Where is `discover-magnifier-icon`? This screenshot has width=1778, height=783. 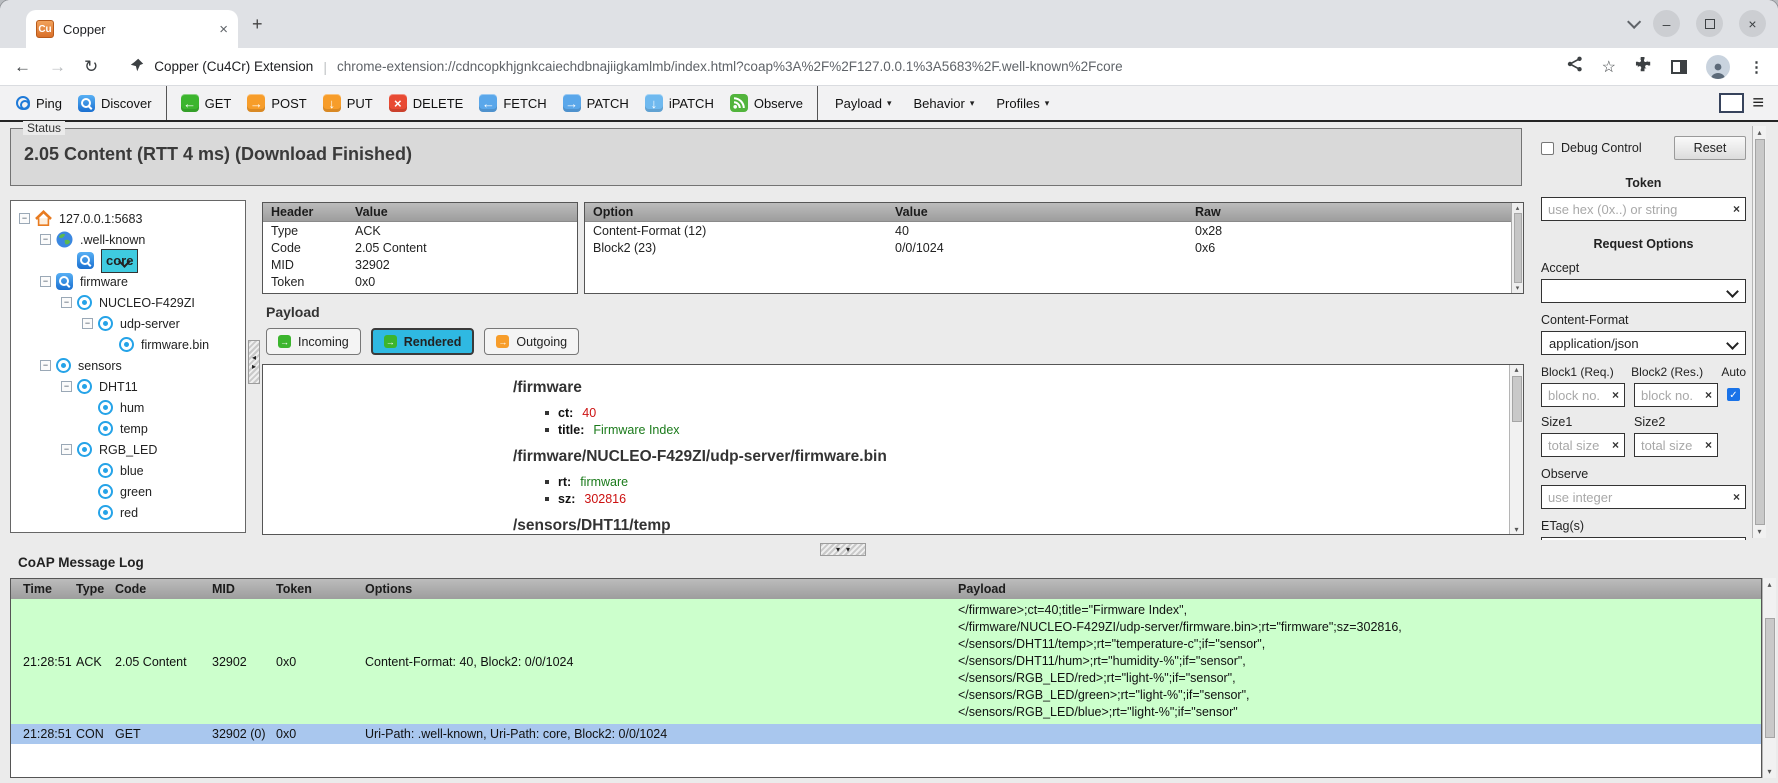 discover-magnifier-icon is located at coordinates (87, 103).